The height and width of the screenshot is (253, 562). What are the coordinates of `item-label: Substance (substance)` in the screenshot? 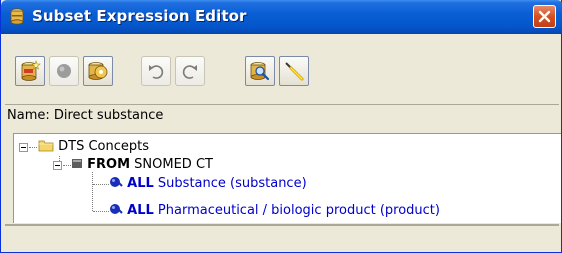 It's located at (232, 183).